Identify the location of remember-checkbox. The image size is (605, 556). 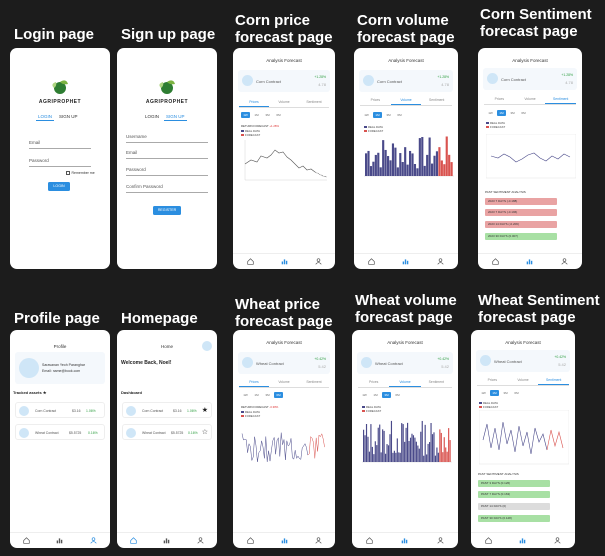
(68, 173).